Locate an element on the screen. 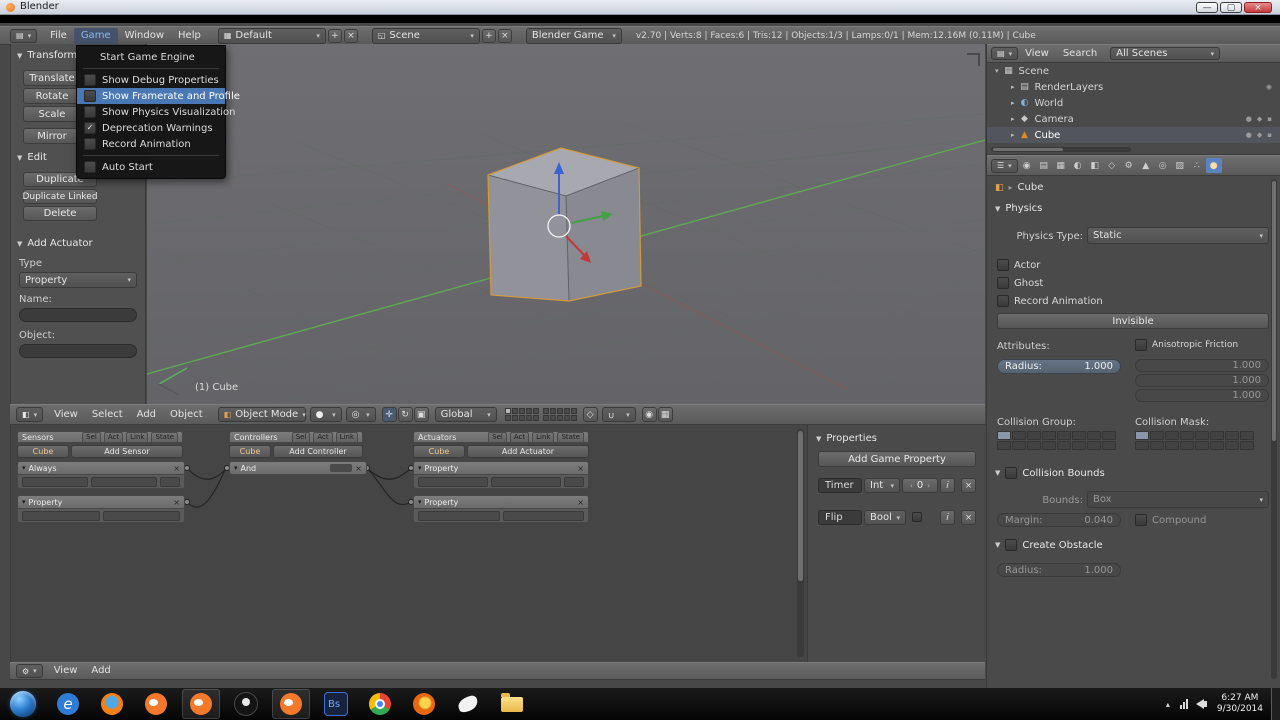 Image resolution: width=1280 pixels, height=720 pixels. menu-file: File is located at coordinates (58, 35).